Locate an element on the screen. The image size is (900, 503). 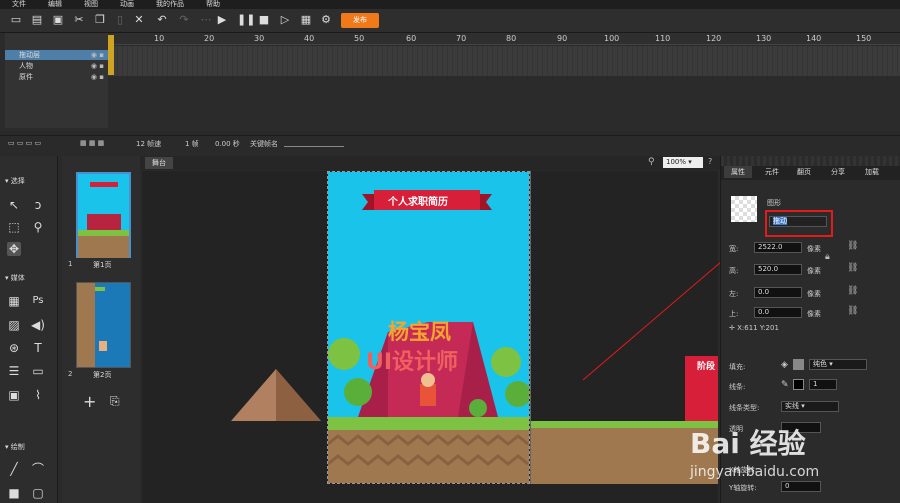
import-page-icon: ⎘ is located at coordinates (115, 401).